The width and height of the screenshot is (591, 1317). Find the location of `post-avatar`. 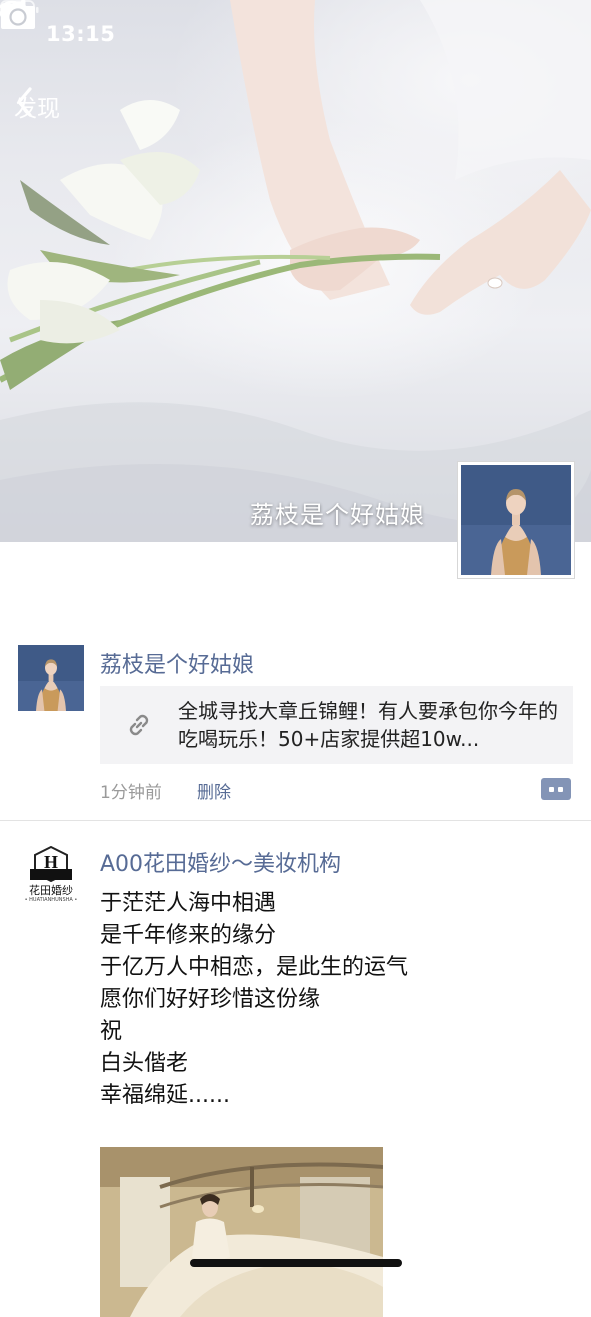

post-avatar is located at coordinates (51, 678).